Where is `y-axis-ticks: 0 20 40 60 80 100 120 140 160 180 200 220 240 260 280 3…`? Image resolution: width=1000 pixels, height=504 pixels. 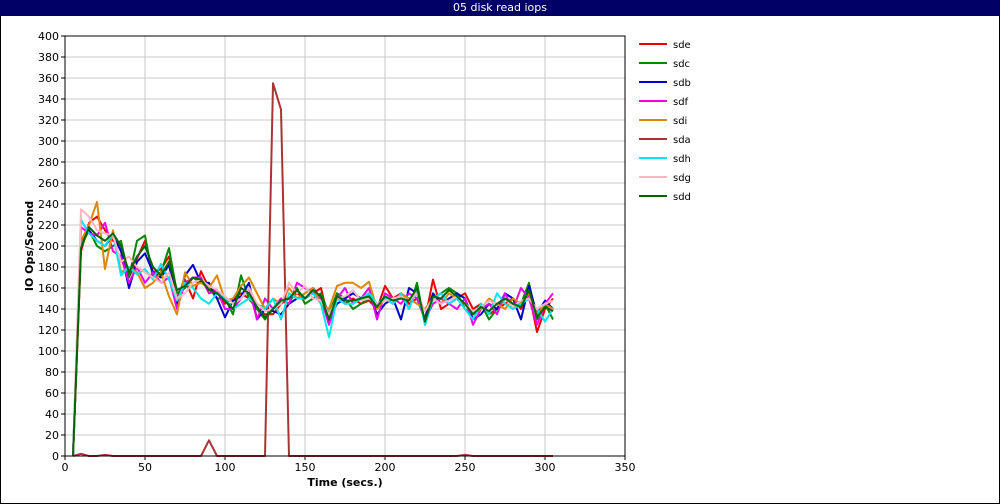
y-axis-ticks: 0 20 40 60 80 100 120 140 160 180 200 220 240 260 280 3… is located at coordinates (51, 246).